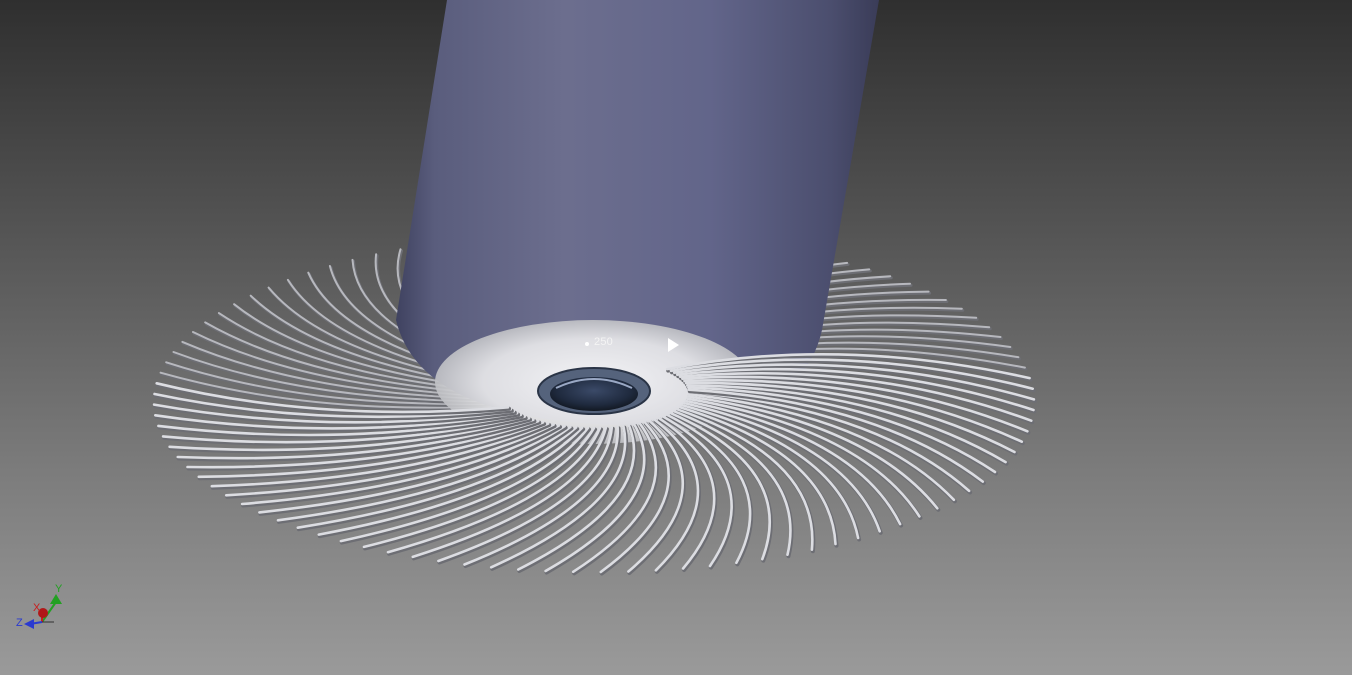  What do you see at coordinates (594, 394) in the screenshot?
I see `hub-bore` at bounding box center [594, 394].